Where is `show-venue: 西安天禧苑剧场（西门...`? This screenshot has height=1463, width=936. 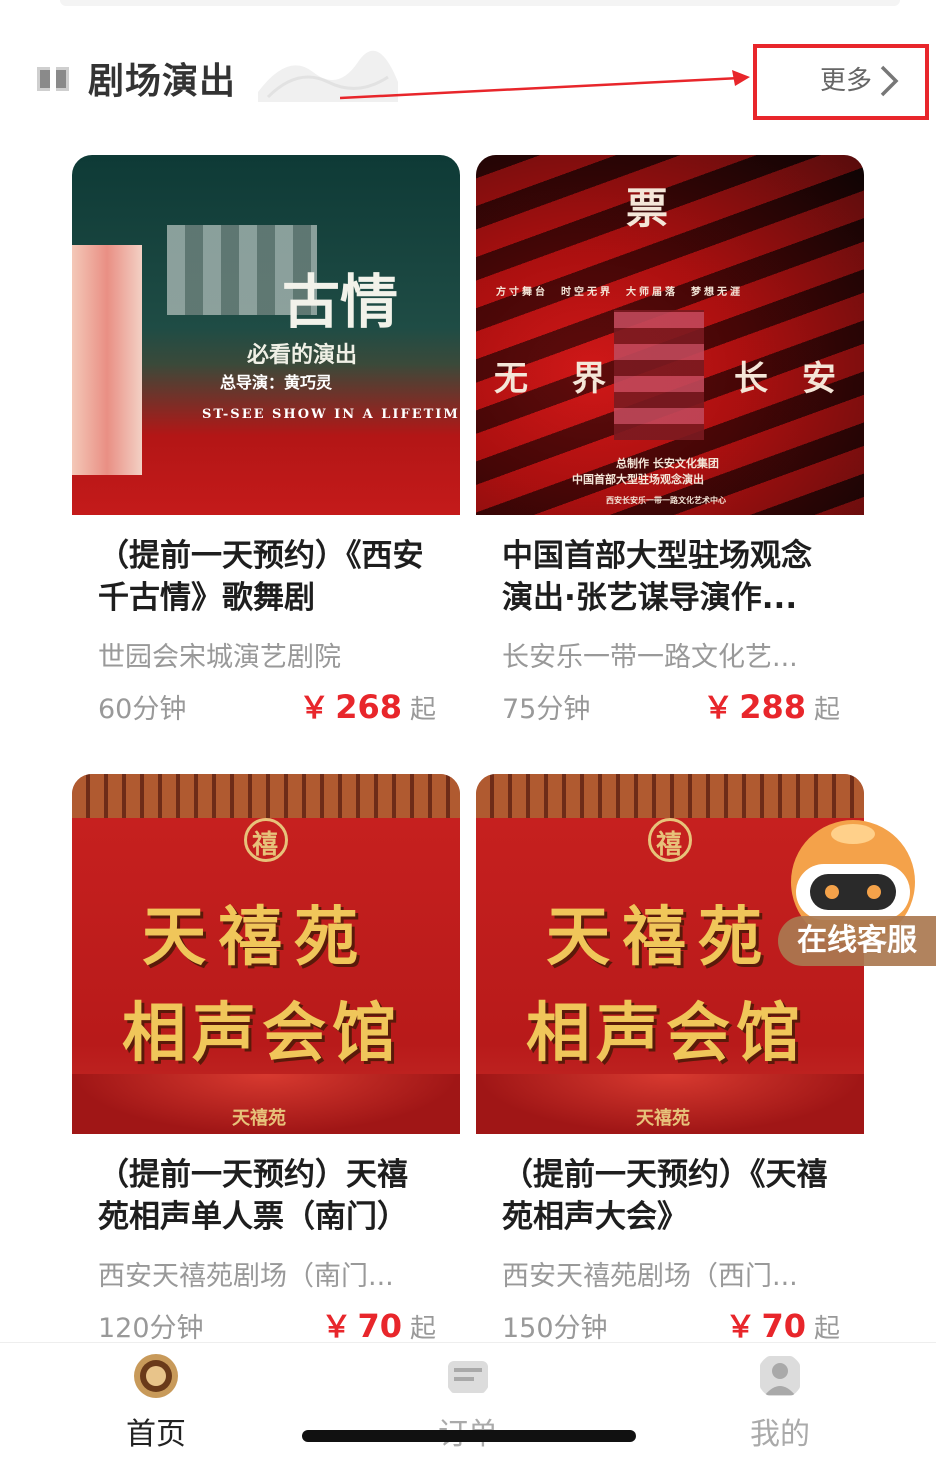
show-venue: 西安天禧苑剧场（西门... is located at coordinates (650, 1276).